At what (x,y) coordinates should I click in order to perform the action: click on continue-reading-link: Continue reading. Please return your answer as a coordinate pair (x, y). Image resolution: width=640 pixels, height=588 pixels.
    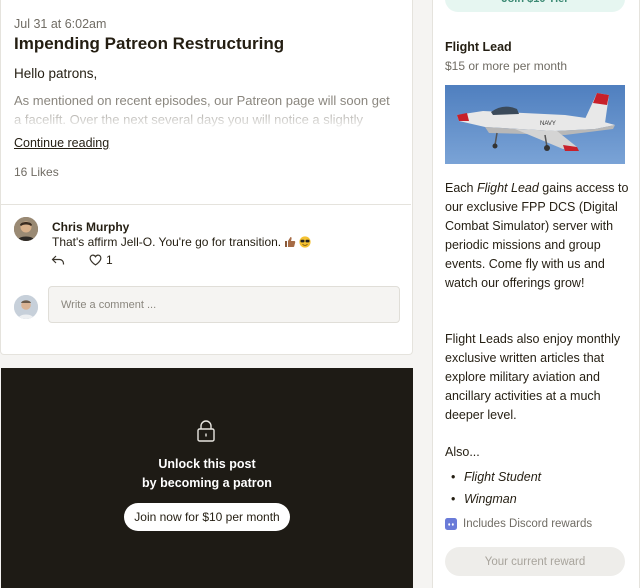
    Looking at the image, I should click on (61, 143).